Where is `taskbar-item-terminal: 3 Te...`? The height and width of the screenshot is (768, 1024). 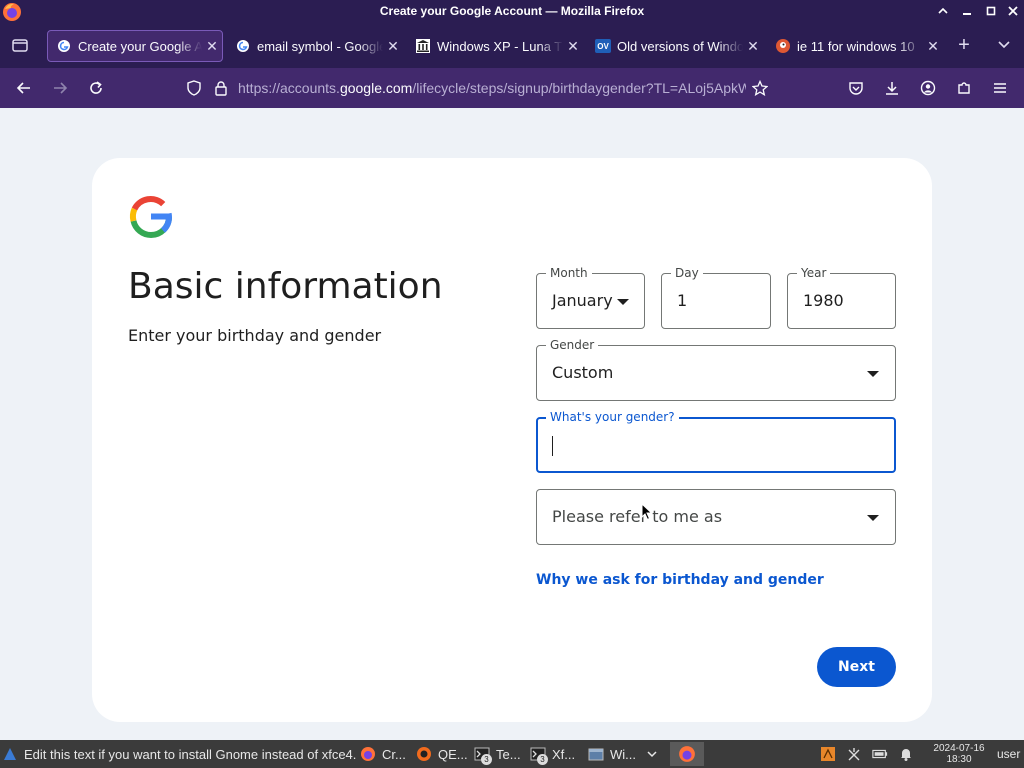
taskbar-item-terminal: 3 Te... is located at coordinates (500, 754).